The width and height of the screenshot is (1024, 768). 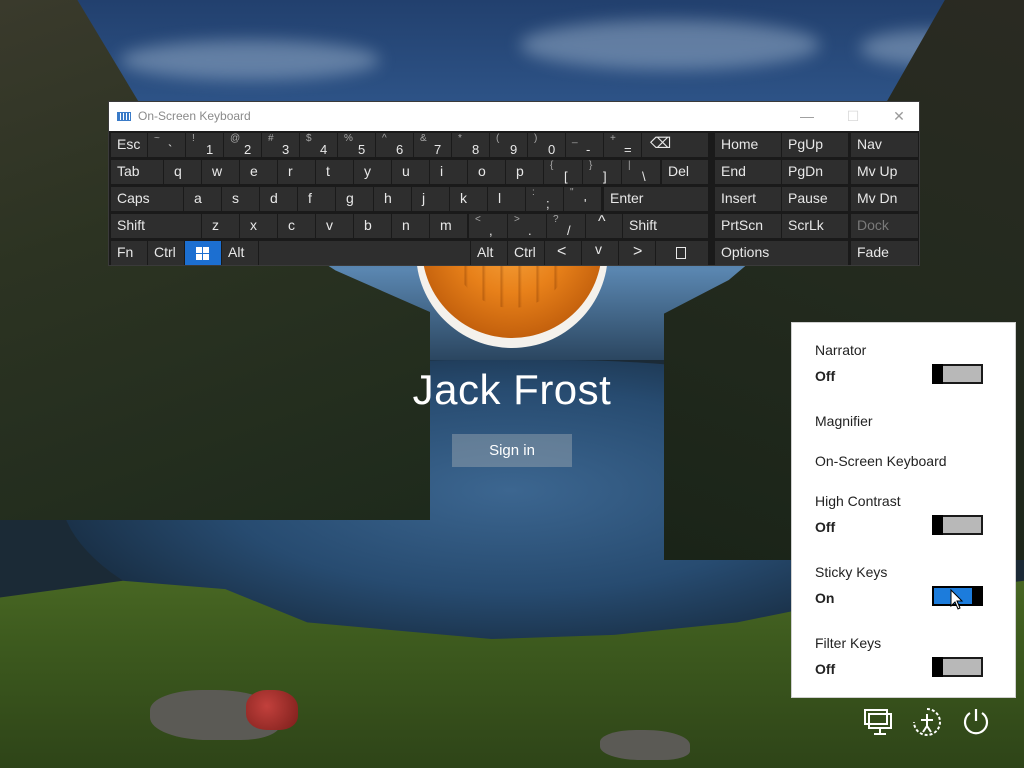 What do you see at coordinates (278, 199) in the screenshot?
I see `key-d: d` at bounding box center [278, 199].